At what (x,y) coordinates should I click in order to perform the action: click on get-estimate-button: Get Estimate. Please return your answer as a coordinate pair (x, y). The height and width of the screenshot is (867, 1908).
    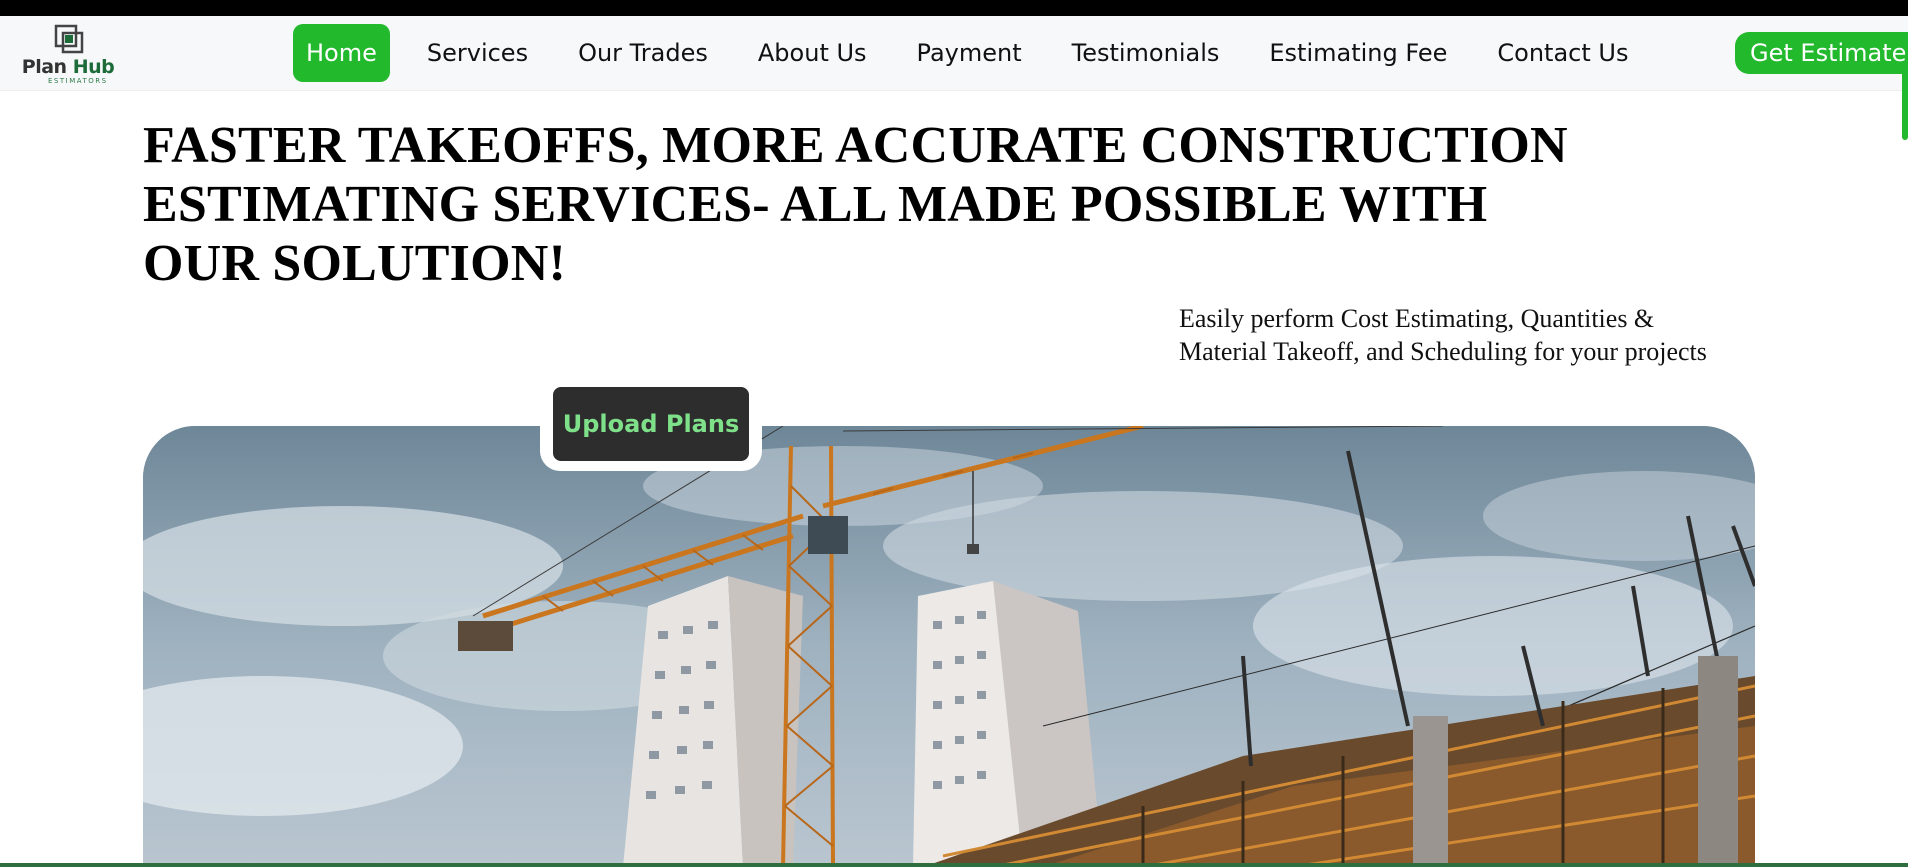
    Looking at the image, I should click on (1821, 53).